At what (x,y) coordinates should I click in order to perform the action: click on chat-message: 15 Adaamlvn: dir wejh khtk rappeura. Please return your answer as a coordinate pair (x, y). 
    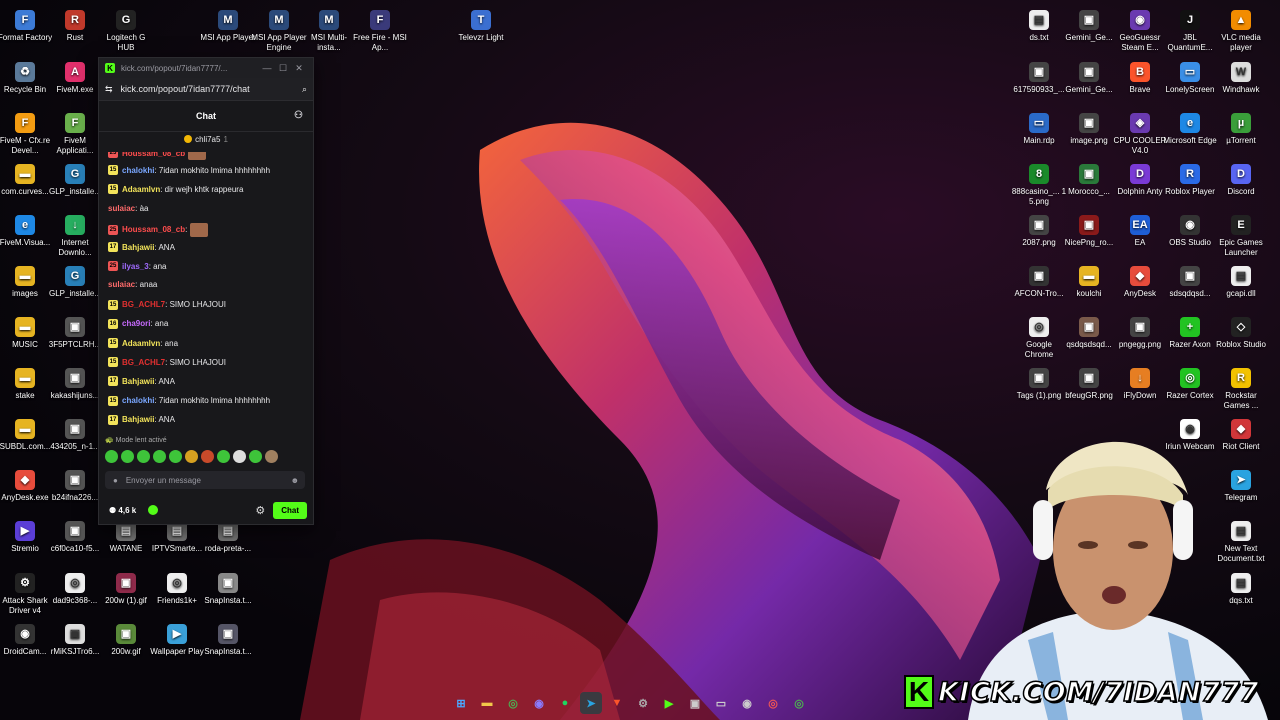
    Looking at the image, I should click on (175, 189).